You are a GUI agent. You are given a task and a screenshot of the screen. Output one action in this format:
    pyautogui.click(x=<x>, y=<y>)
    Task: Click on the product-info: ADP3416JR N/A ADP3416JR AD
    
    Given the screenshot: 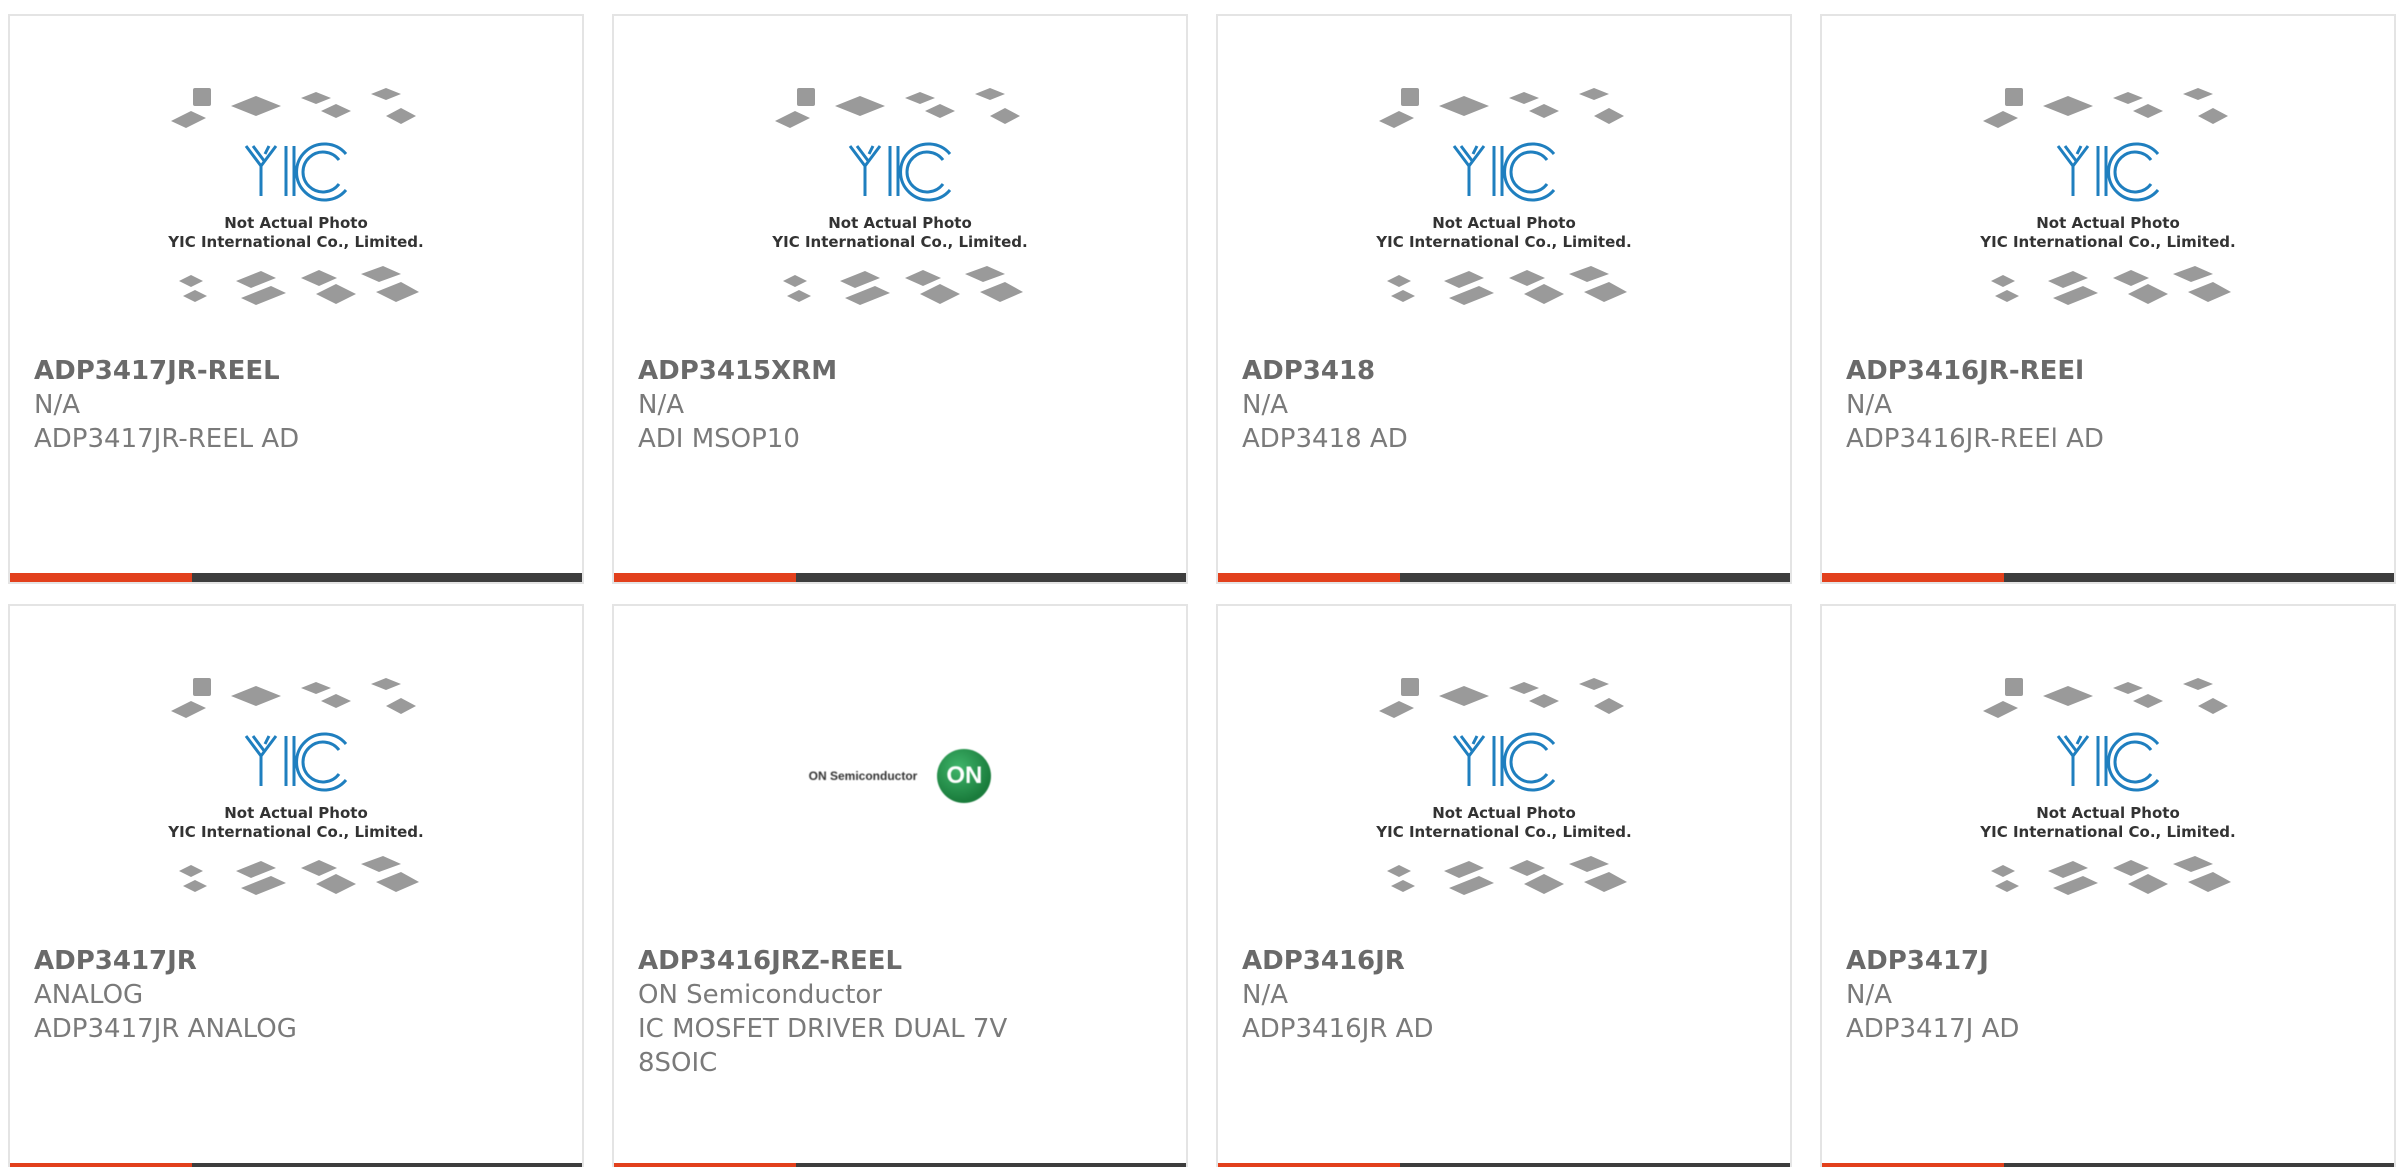 What is the action you would take?
    pyautogui.click(x=1504, y=995)
    